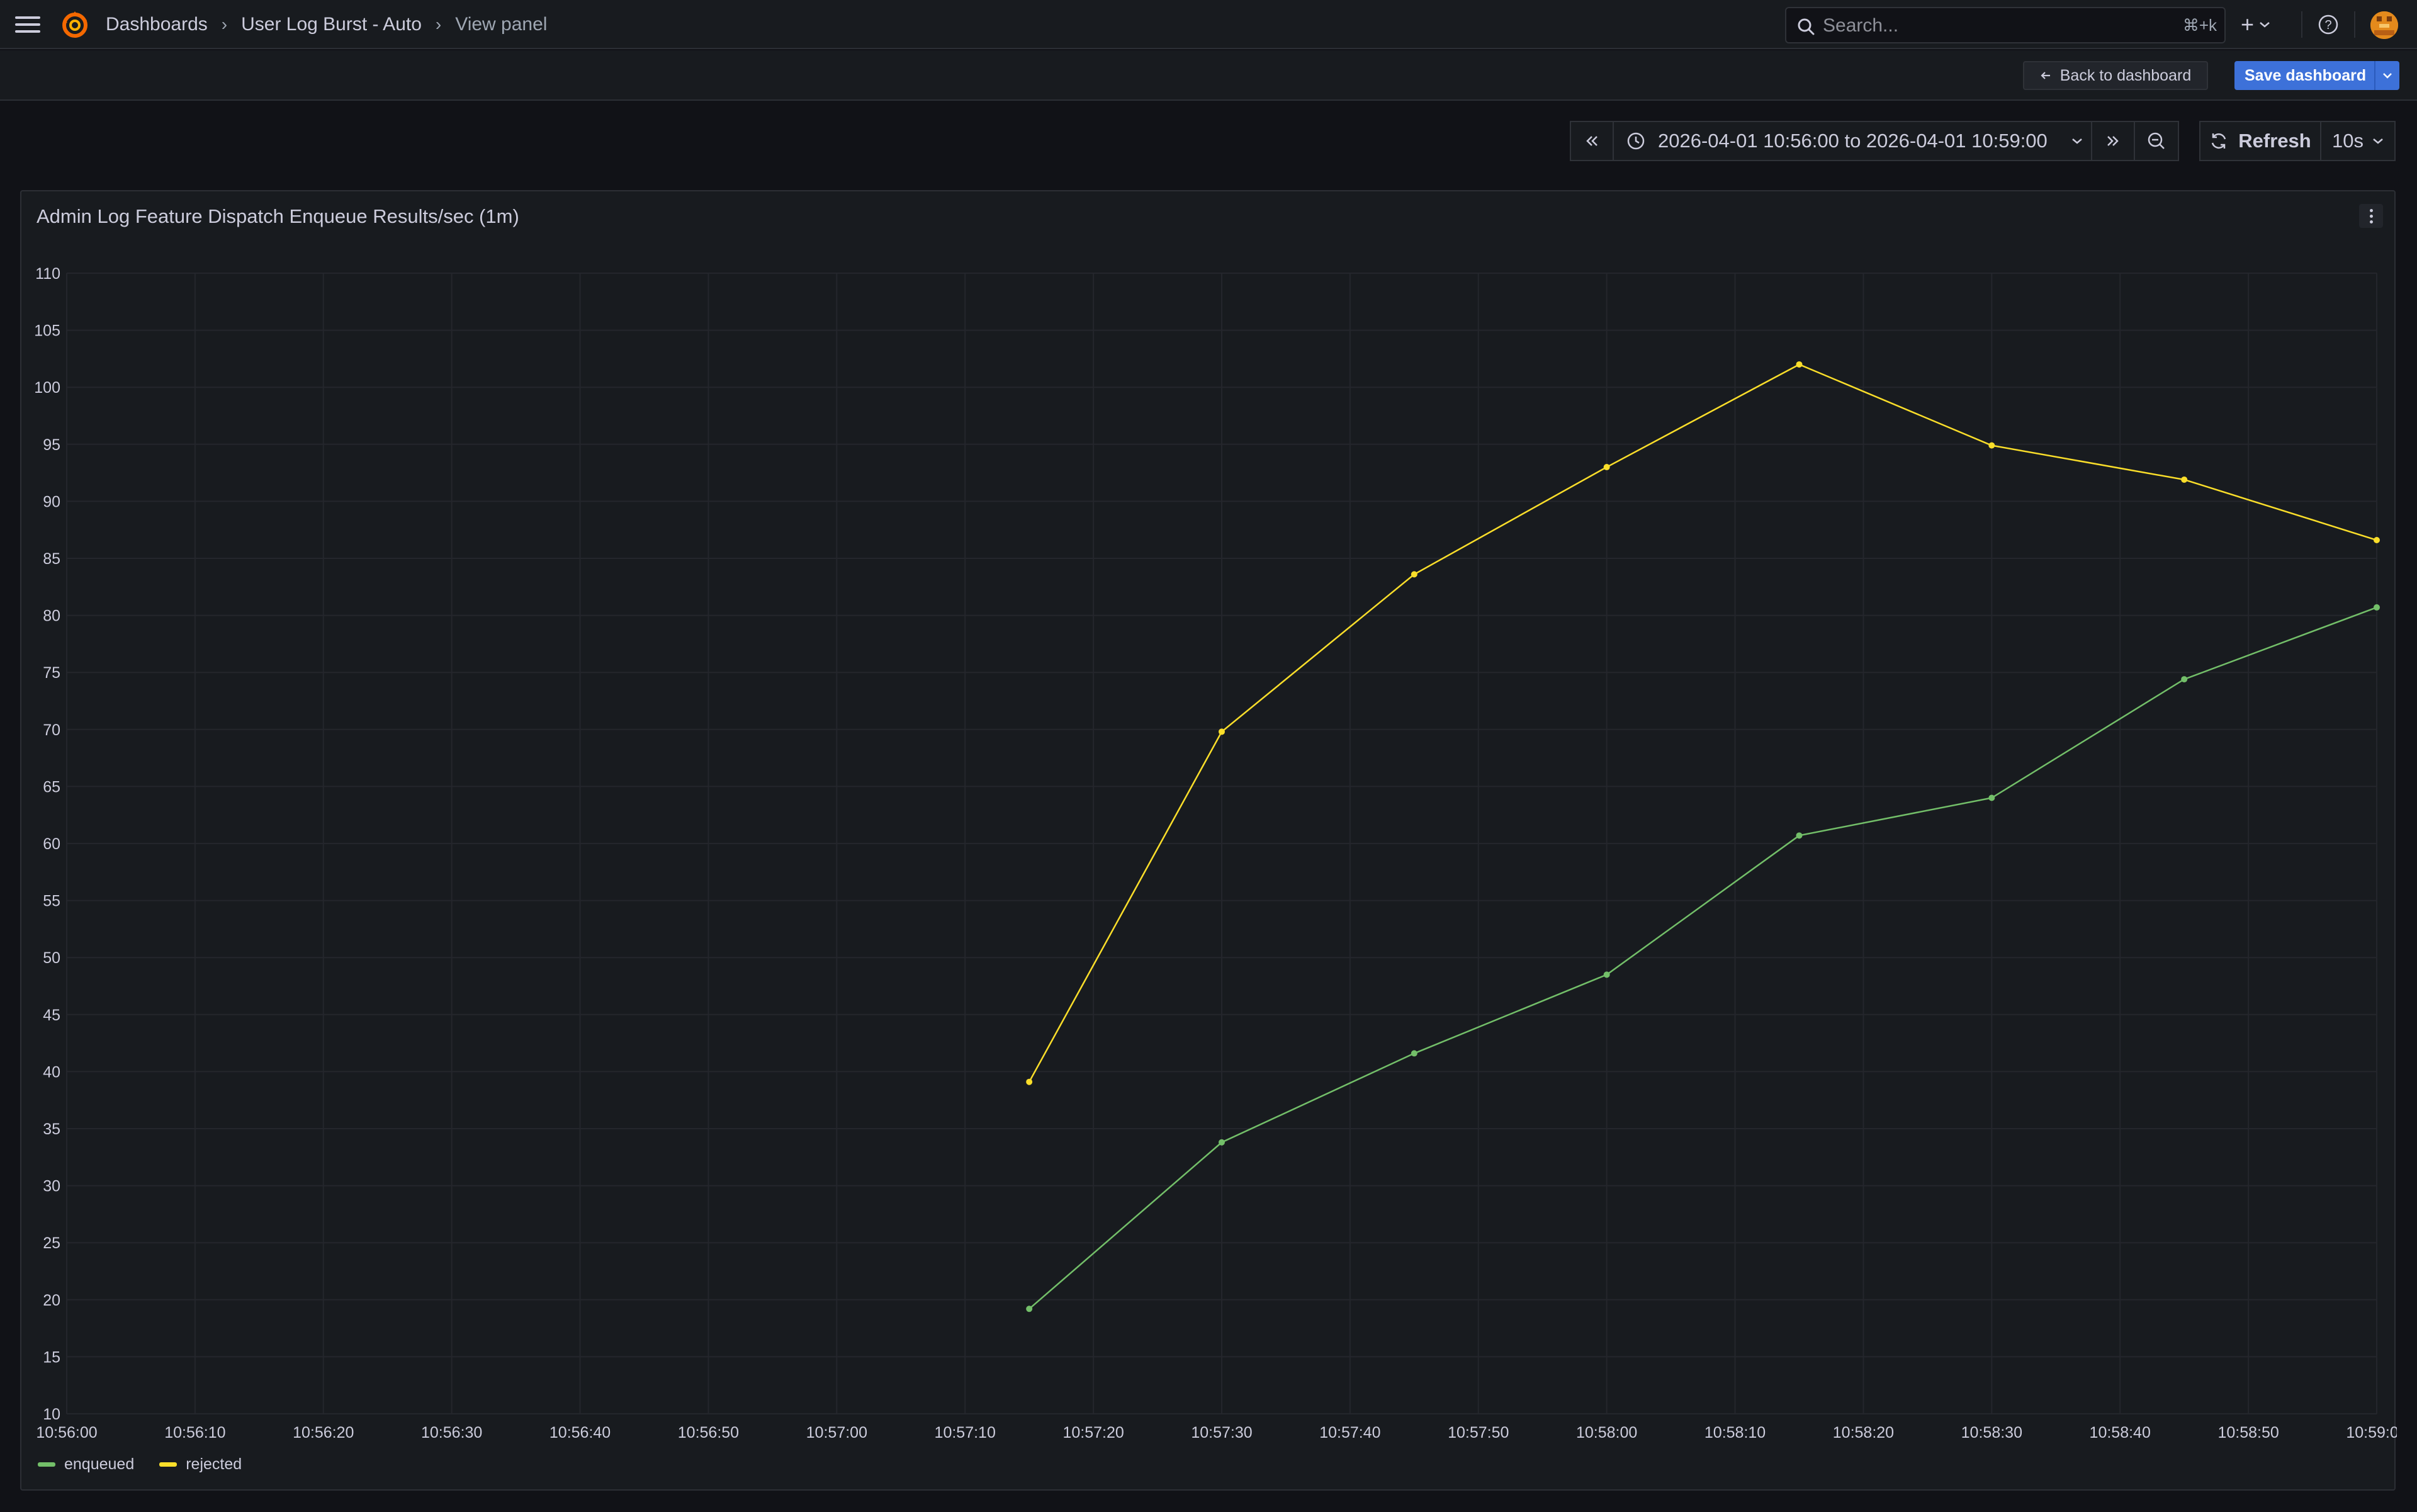 This screenshot has width=2417, height=1512. I want to click on x-tick-label: 10:58:30, so click(1991, 1432).